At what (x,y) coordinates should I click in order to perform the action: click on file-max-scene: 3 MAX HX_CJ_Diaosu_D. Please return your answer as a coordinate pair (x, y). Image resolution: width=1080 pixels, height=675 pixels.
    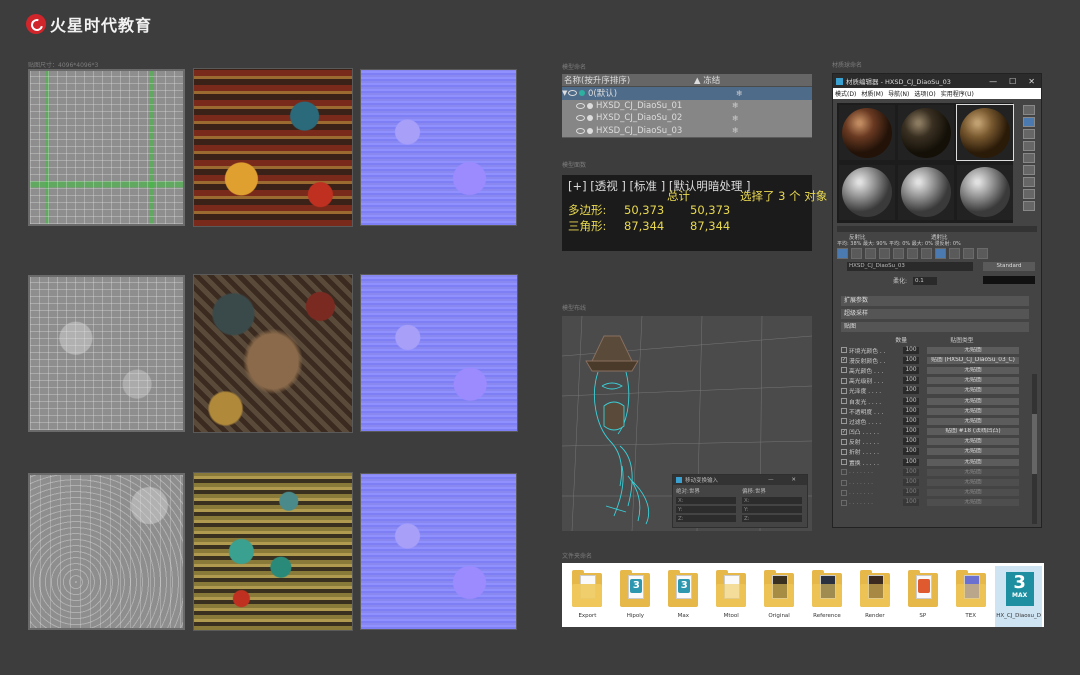
    Looking at the image, I should click on (1019, 596).